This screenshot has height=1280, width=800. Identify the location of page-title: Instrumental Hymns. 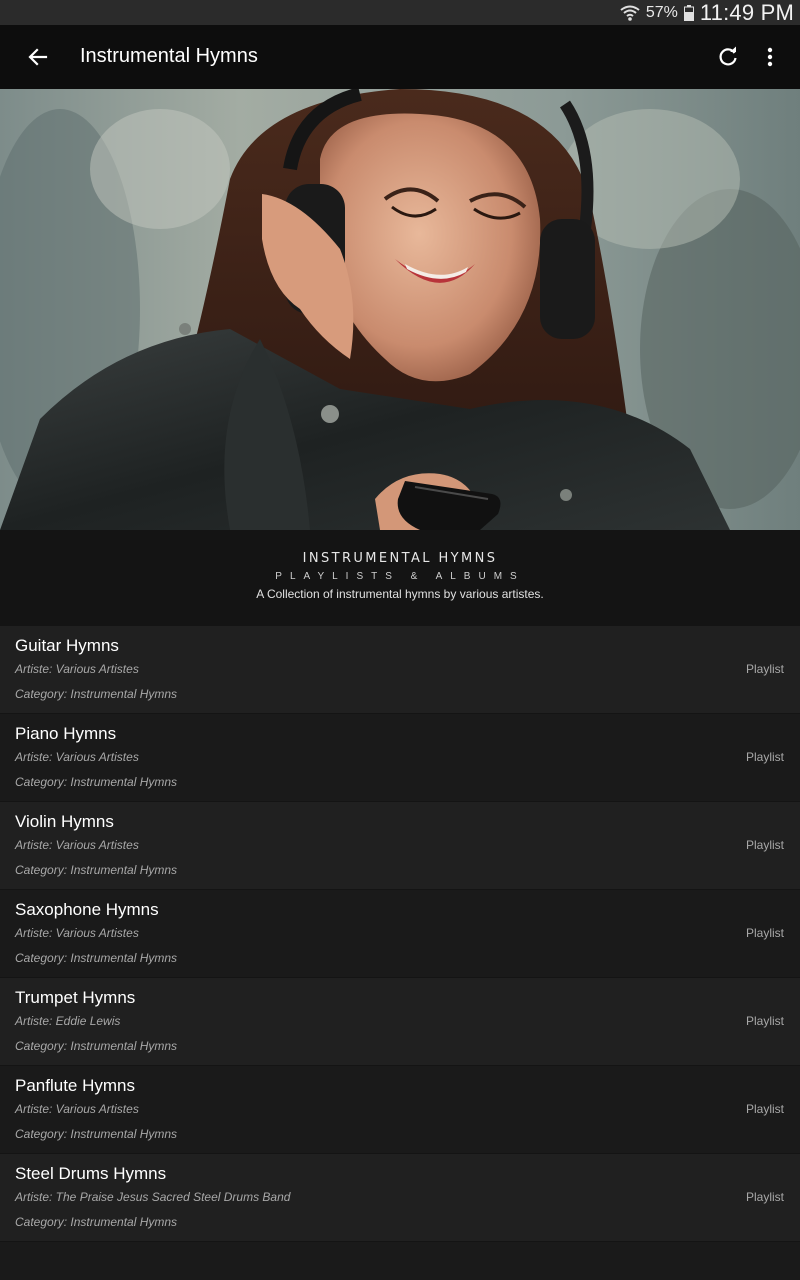
(169, 56).